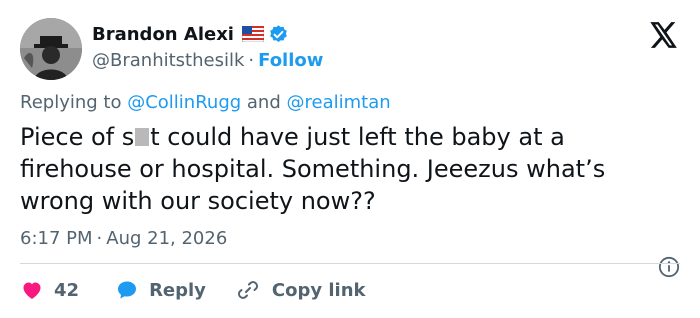 The width and height of the screenshot is (700, 318). Describe the element at coordinates (163, 34) in the screenshot. I see `display-name: Brandon Alexi` at that location.